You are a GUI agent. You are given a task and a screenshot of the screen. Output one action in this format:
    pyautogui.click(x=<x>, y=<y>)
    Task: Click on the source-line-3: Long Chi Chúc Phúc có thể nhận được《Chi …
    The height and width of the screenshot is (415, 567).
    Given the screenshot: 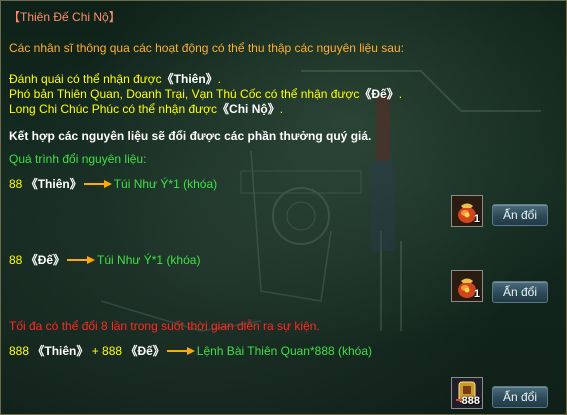 What is the action you would take?
    pyautogui.click(x=146, y=108)
    